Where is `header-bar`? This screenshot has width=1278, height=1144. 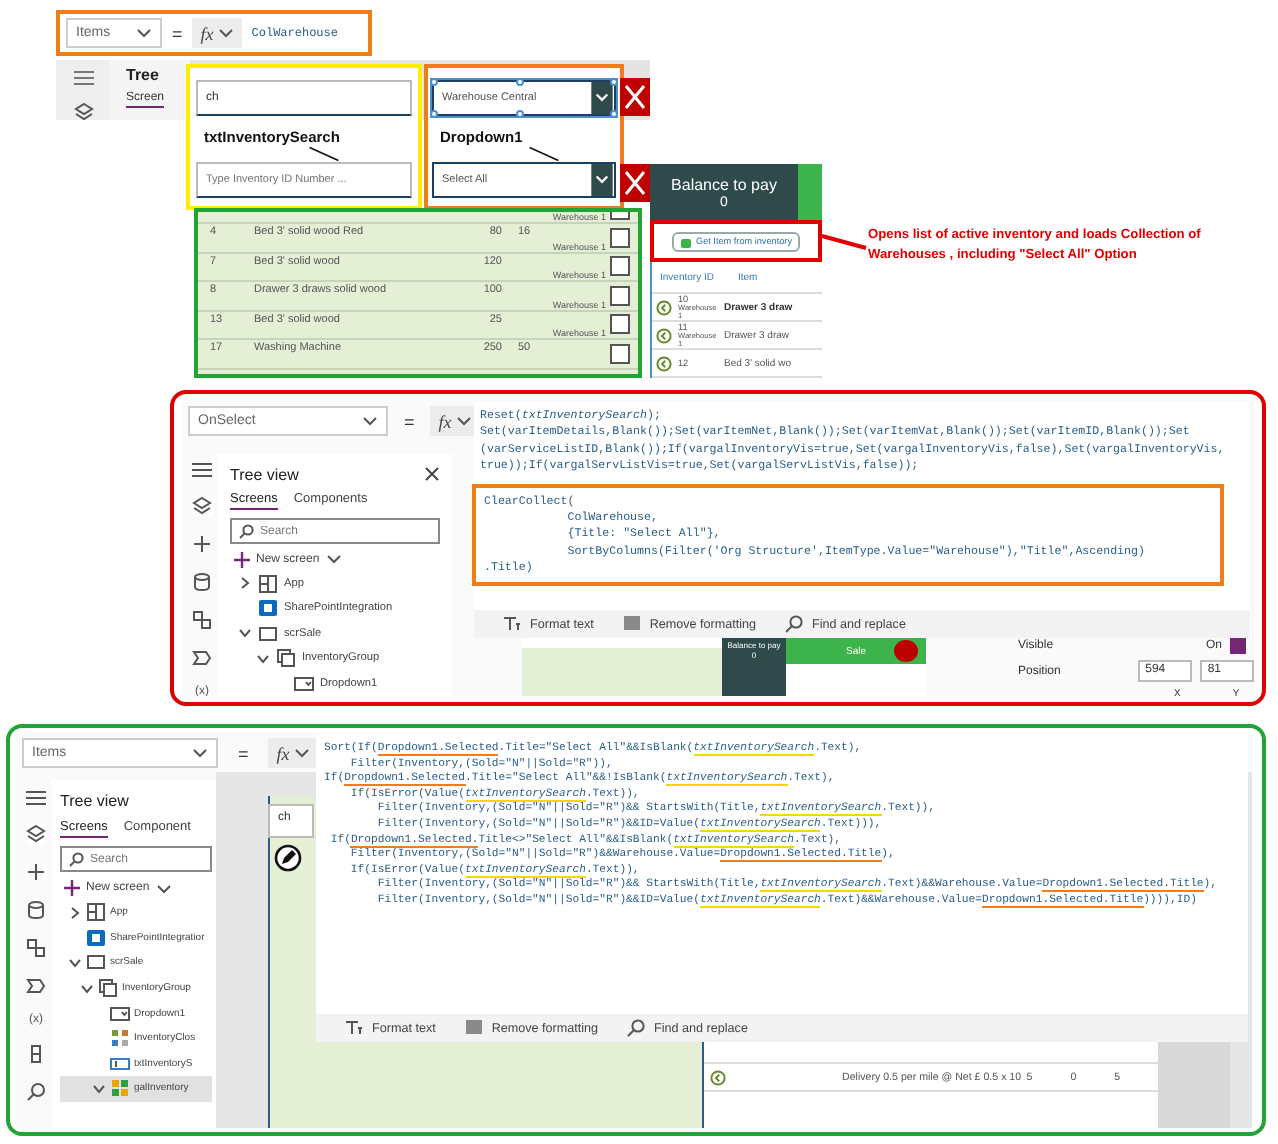
header-bar is located at coordinates (810, 192).